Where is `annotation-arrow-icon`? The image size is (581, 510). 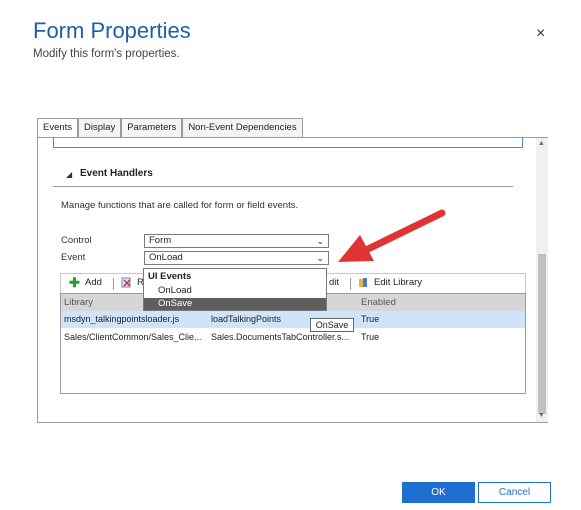
annotation-arrow-icon is located at coordinates (392, 235).